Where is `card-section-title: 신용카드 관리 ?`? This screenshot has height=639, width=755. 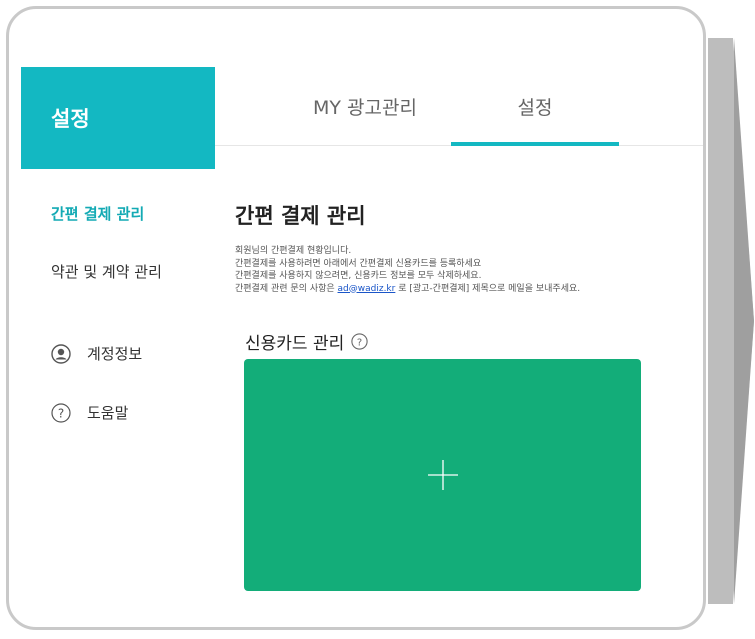 card-section-title: 신용카드 관리 ? is located at coordinates (306, 341).